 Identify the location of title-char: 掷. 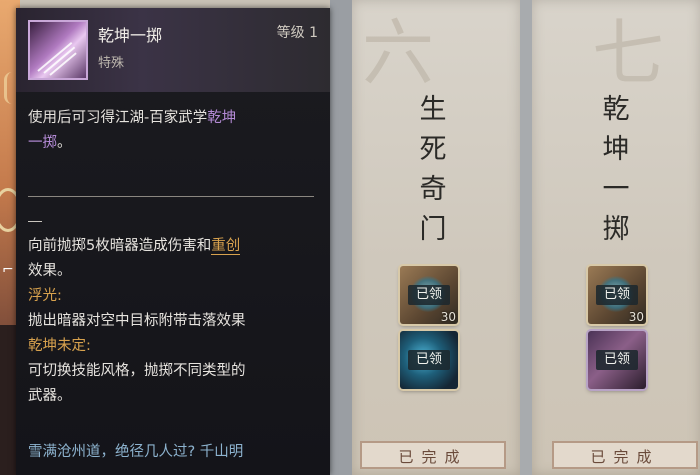
(616, 229).